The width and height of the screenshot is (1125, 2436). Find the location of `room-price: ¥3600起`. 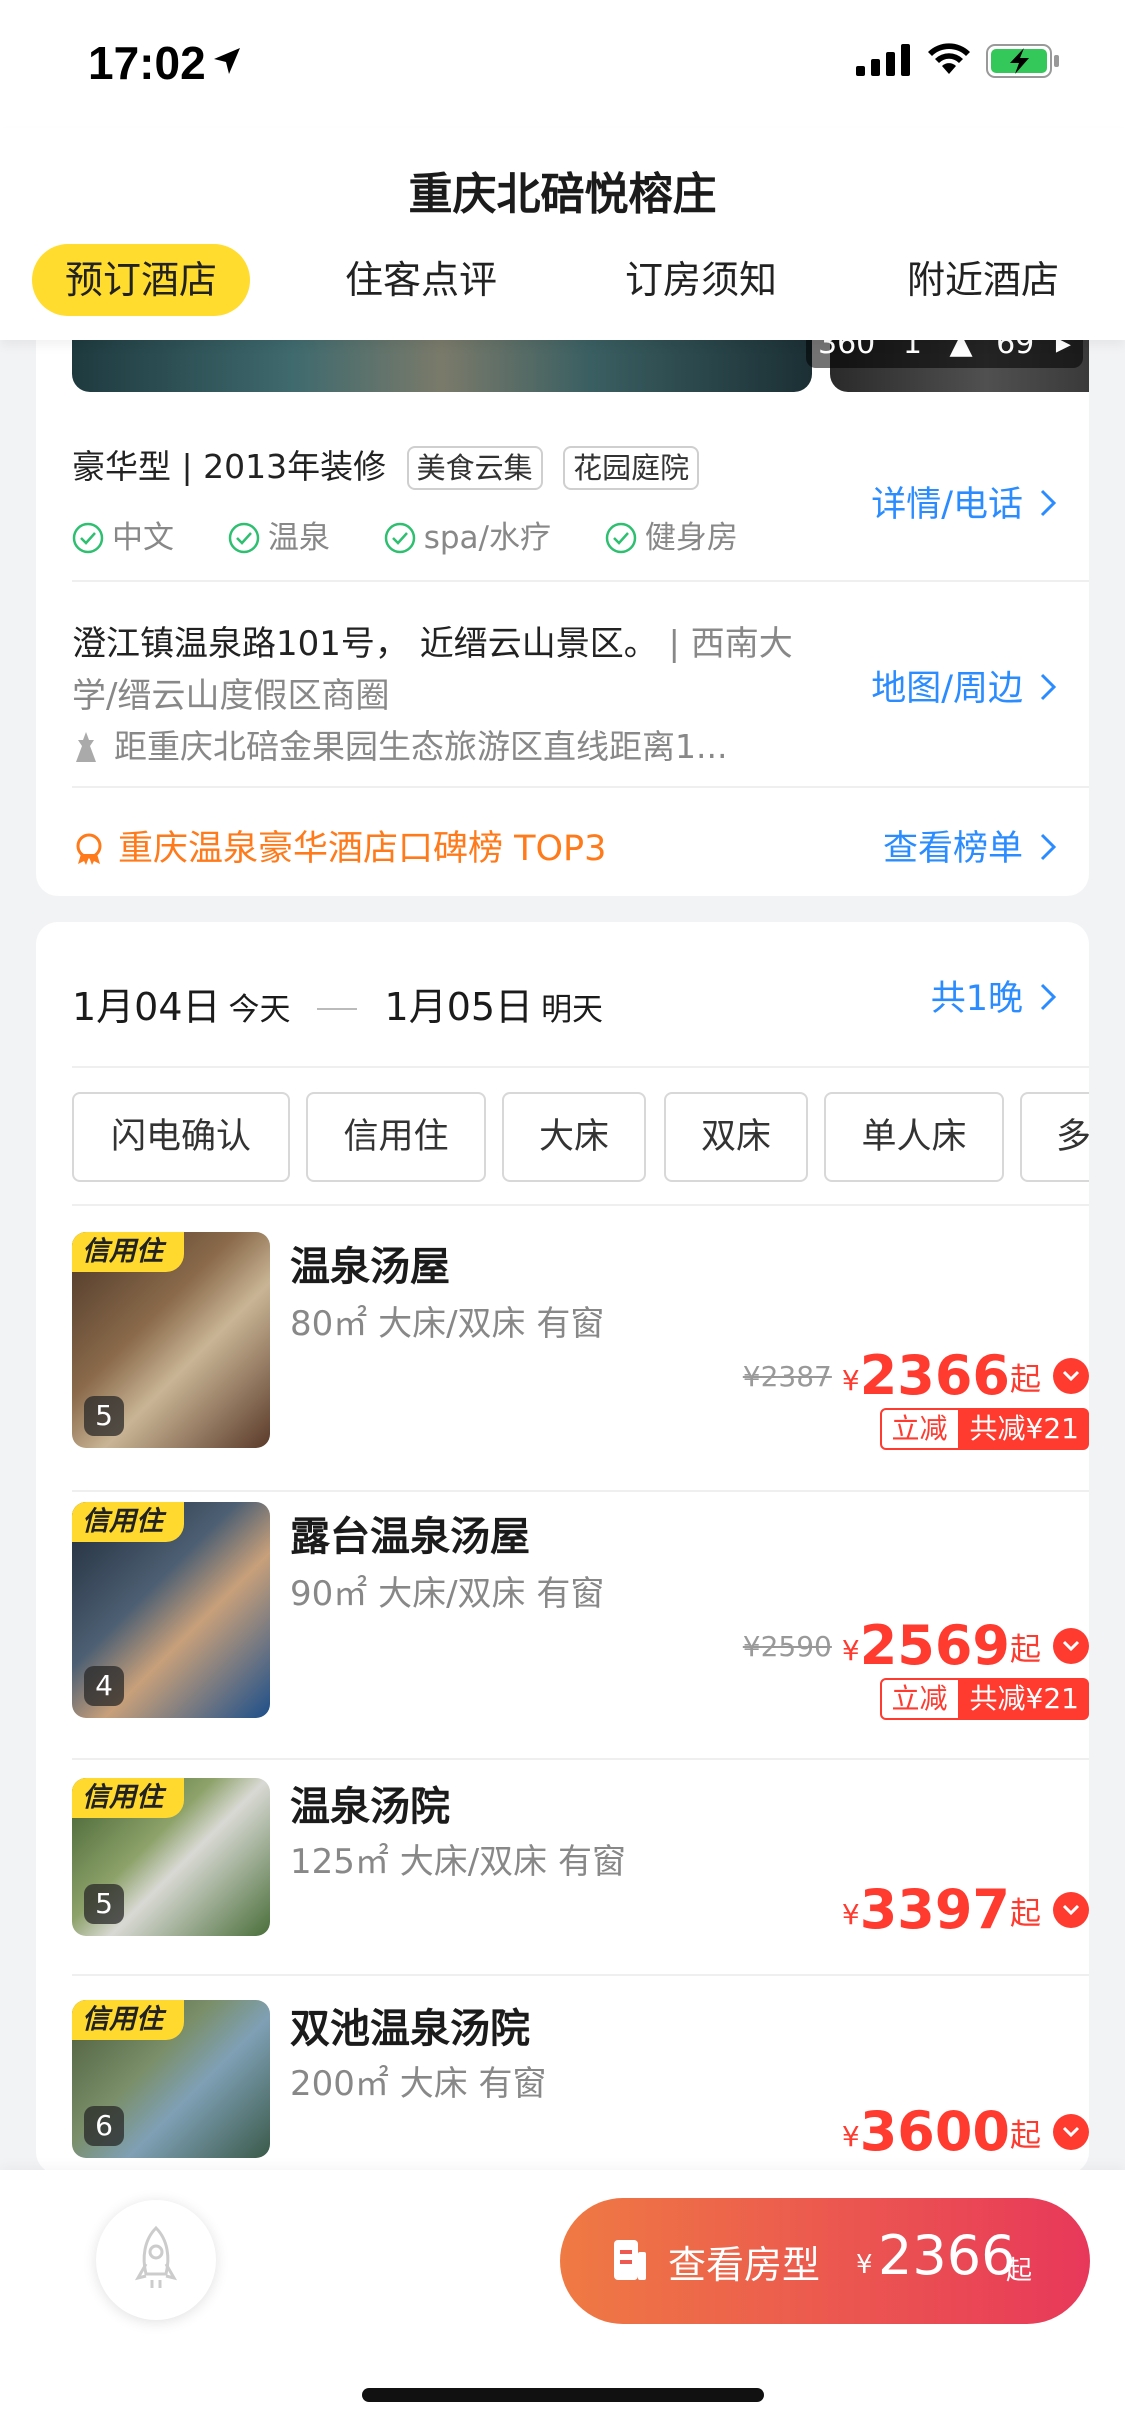

room-price: ¥3600起 is located at coordinates (965, 2131).